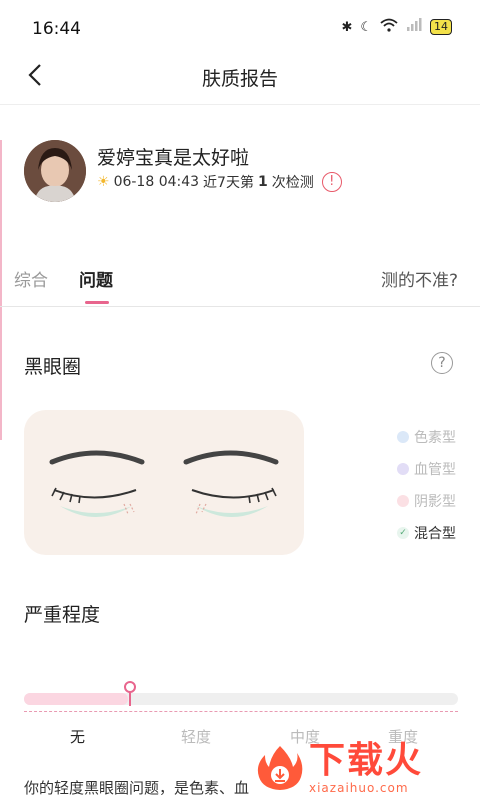 This screenshot has height=800, width=480. I want to click on alert-icon: !, so click(331, 182).